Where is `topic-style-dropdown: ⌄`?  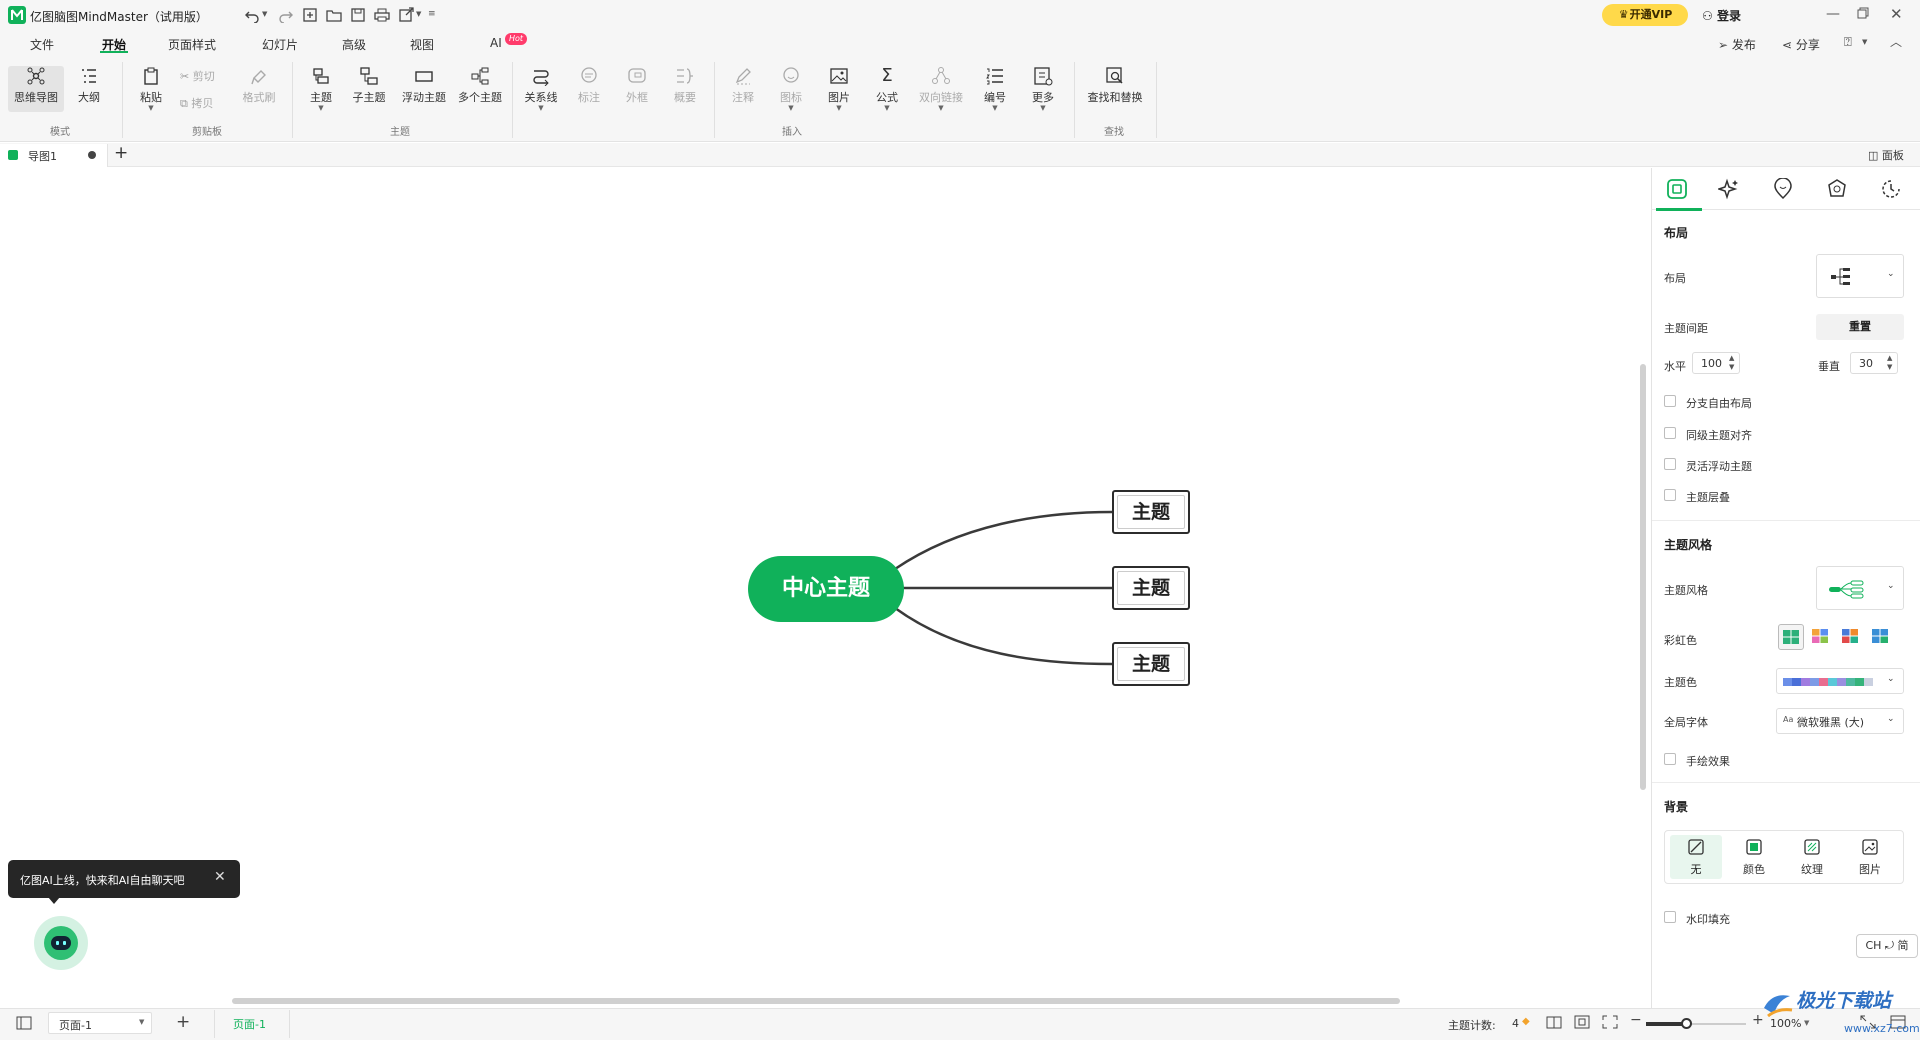
topic-style-dropdown: ⌄ is located at coordinates (1860, 588).